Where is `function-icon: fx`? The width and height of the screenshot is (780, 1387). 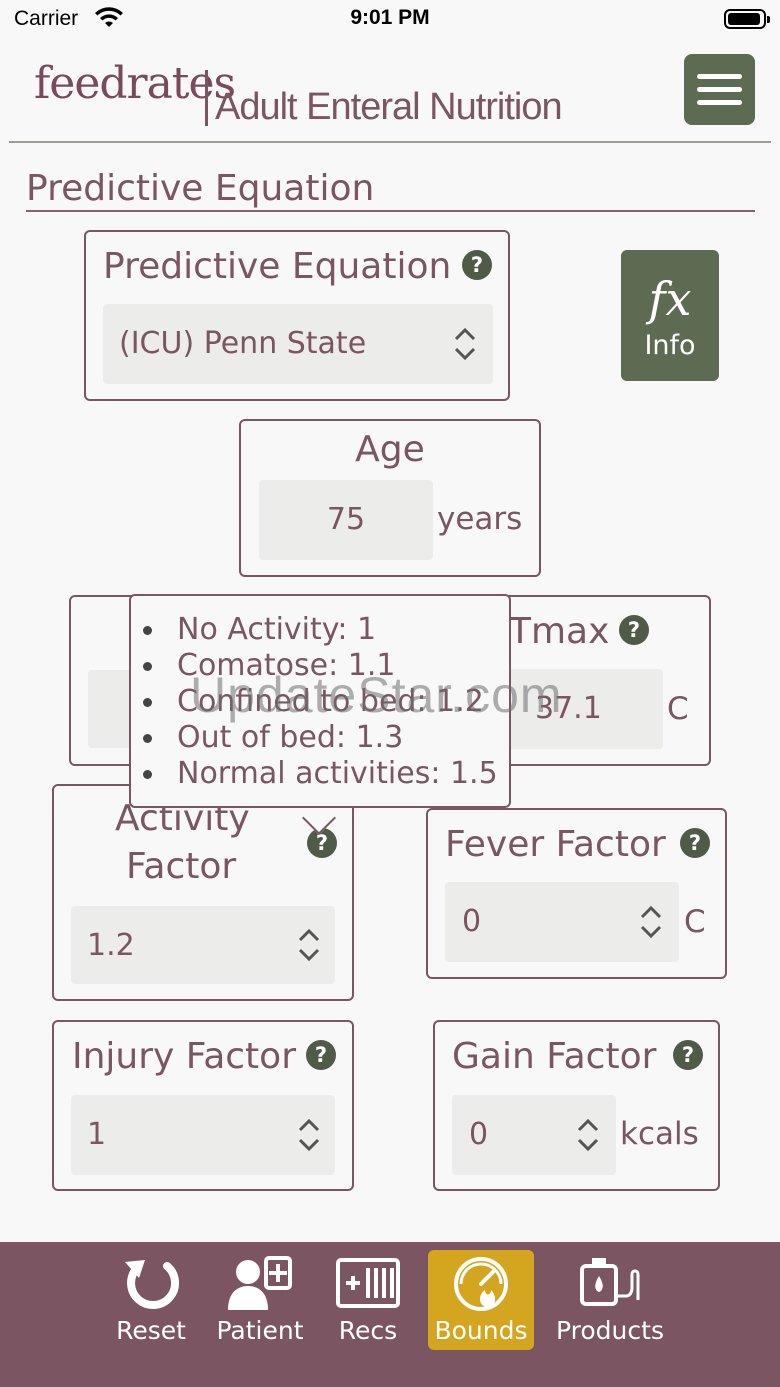
function-icon: fx is located at coordinates (670, 299).